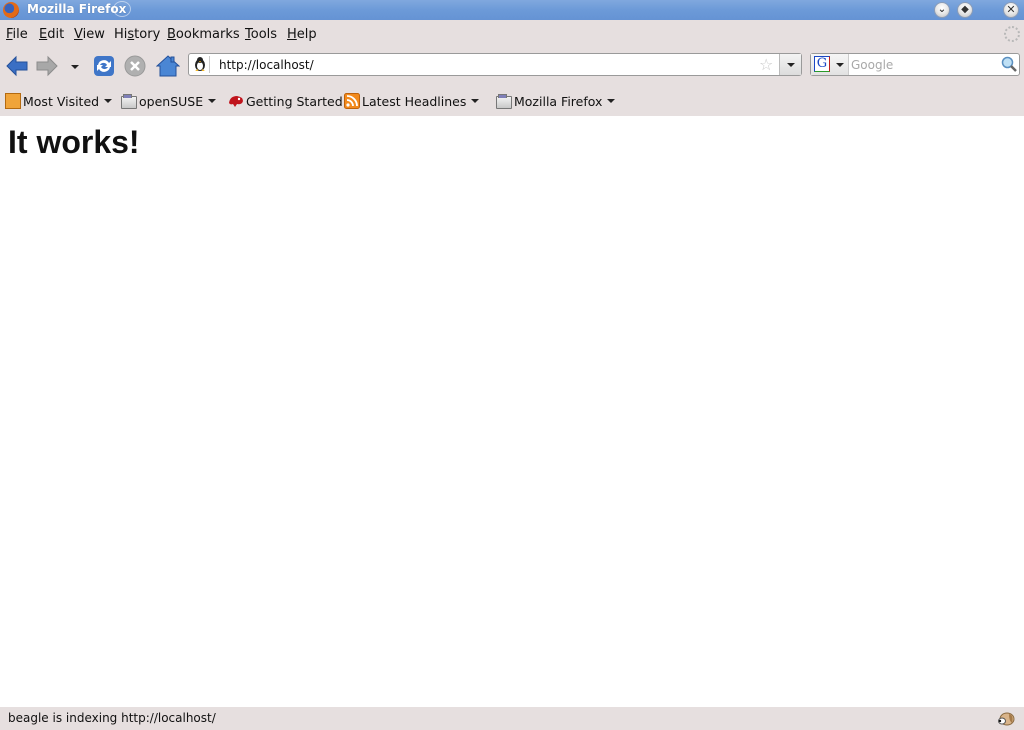  Describe the element at coordinates (77, 9) in the screenshot. I see `window-title: Mozilla Firefox` at that location.